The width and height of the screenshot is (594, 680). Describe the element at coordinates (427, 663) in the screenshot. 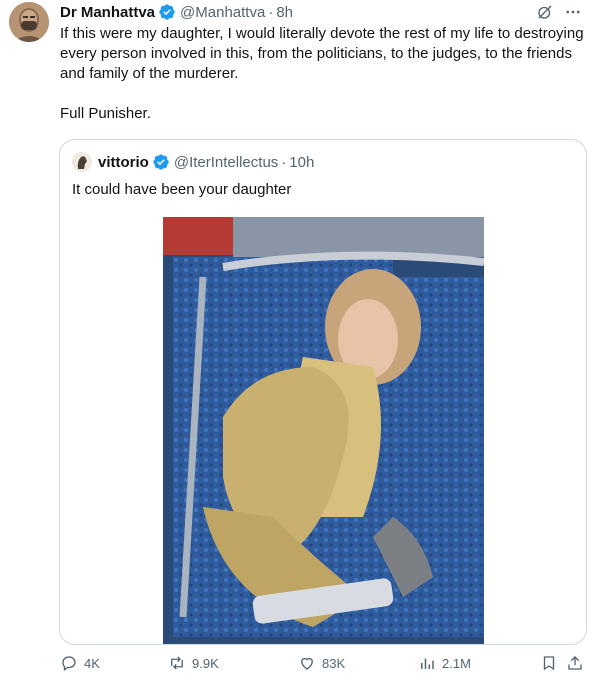

I see `views-icon` at that location.